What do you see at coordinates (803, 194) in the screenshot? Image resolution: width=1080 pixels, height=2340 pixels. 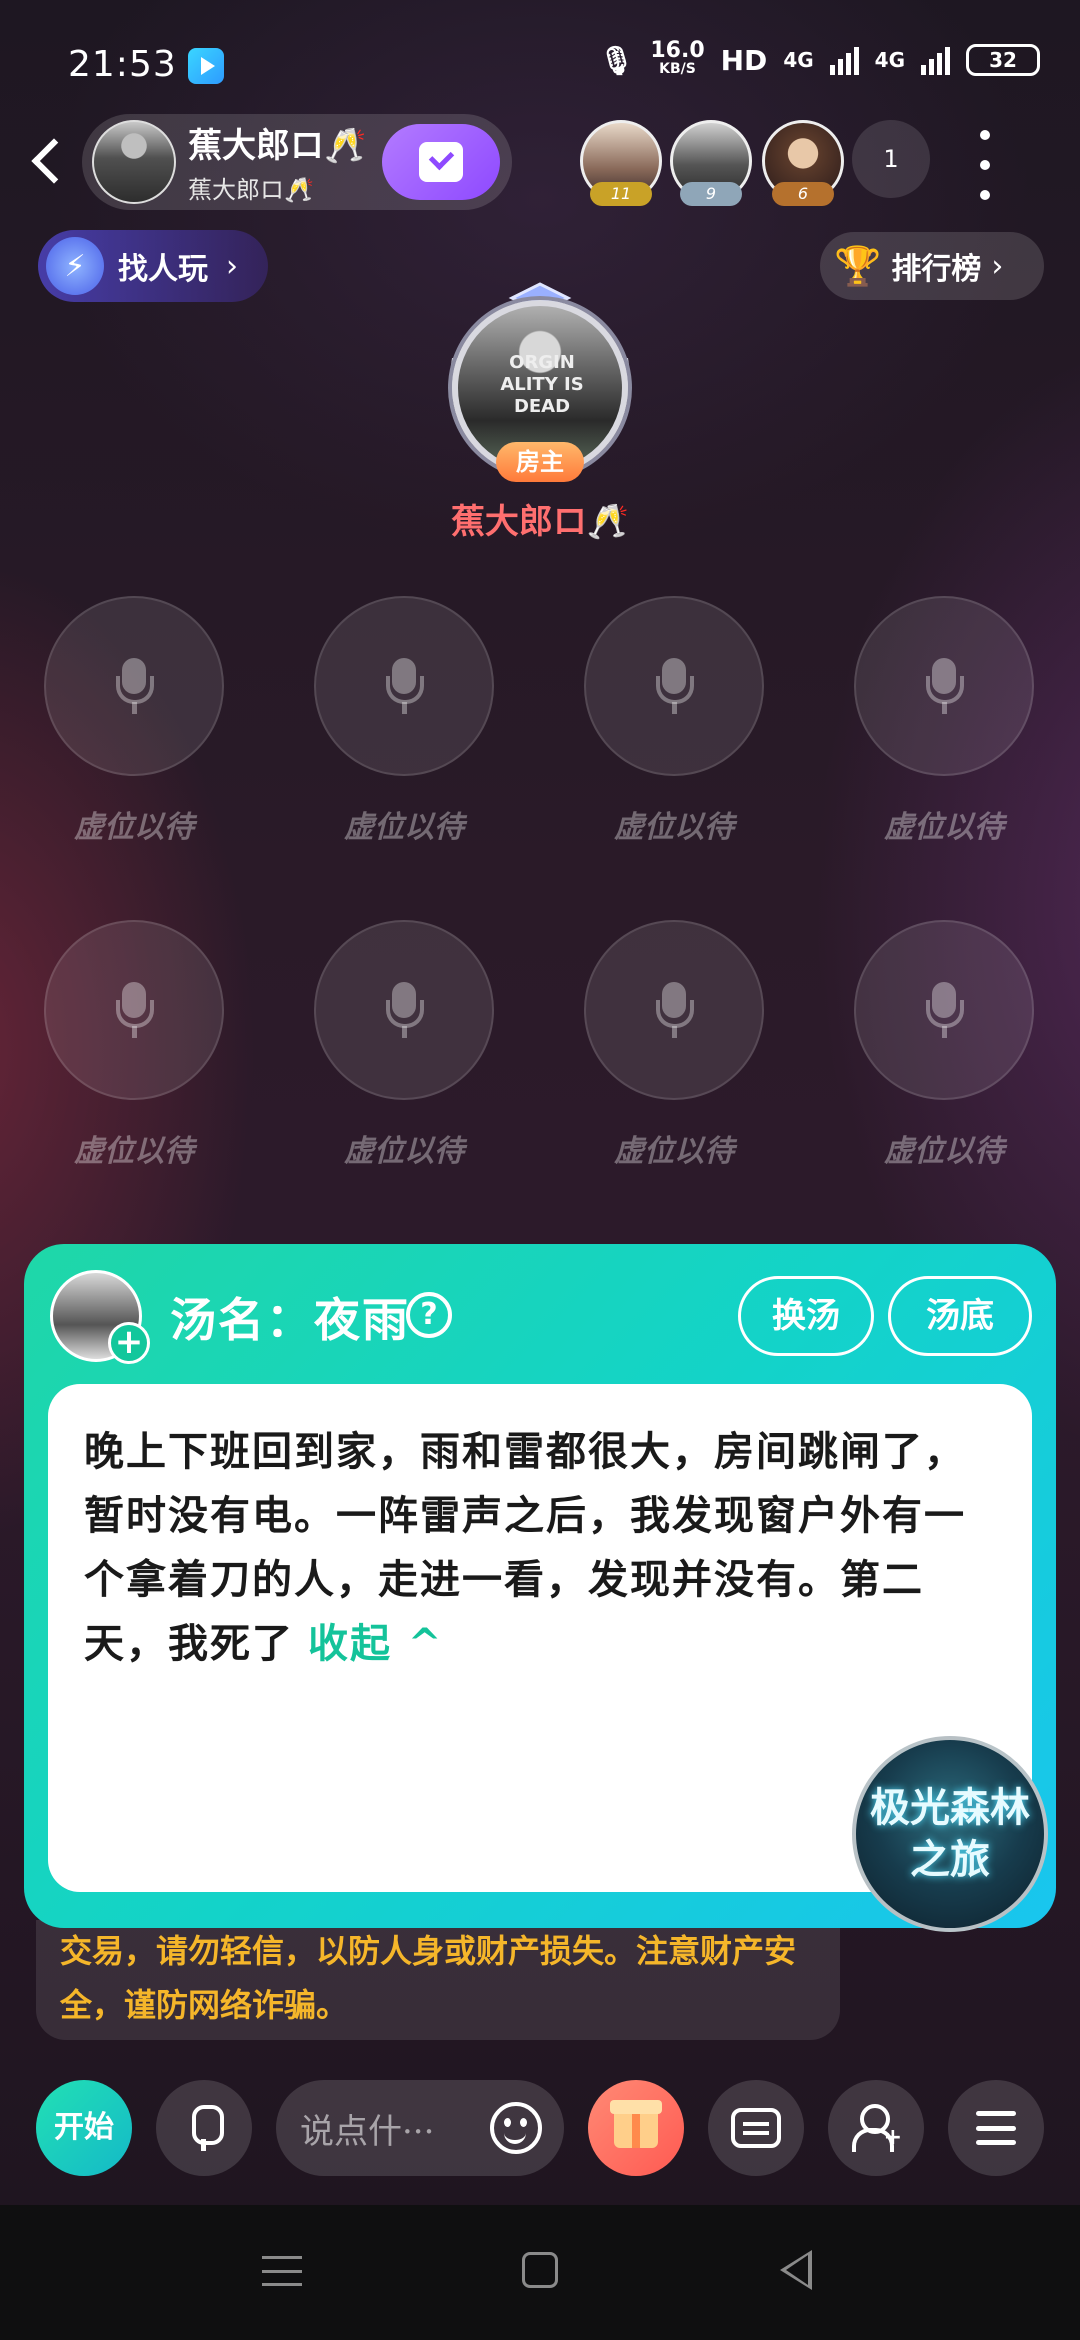 I see `rank-badge-3: 6` at bounding box center [803, 194].